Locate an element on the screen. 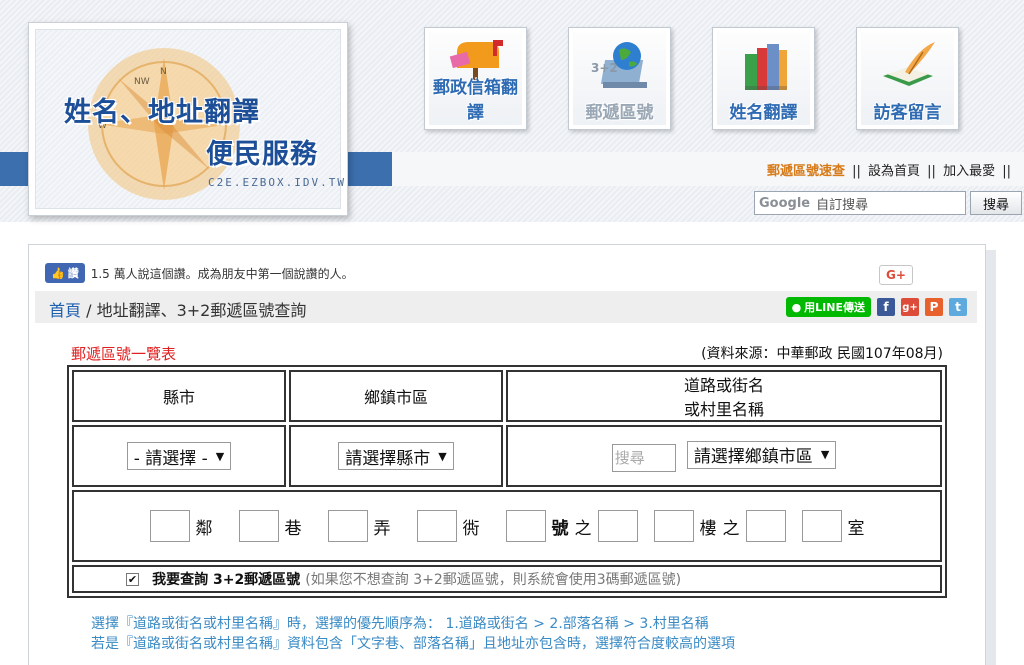 The height and width of the screenshot is (665, 1024). logo-title-line2: 便民服務 is located at coordinates (262, 154).